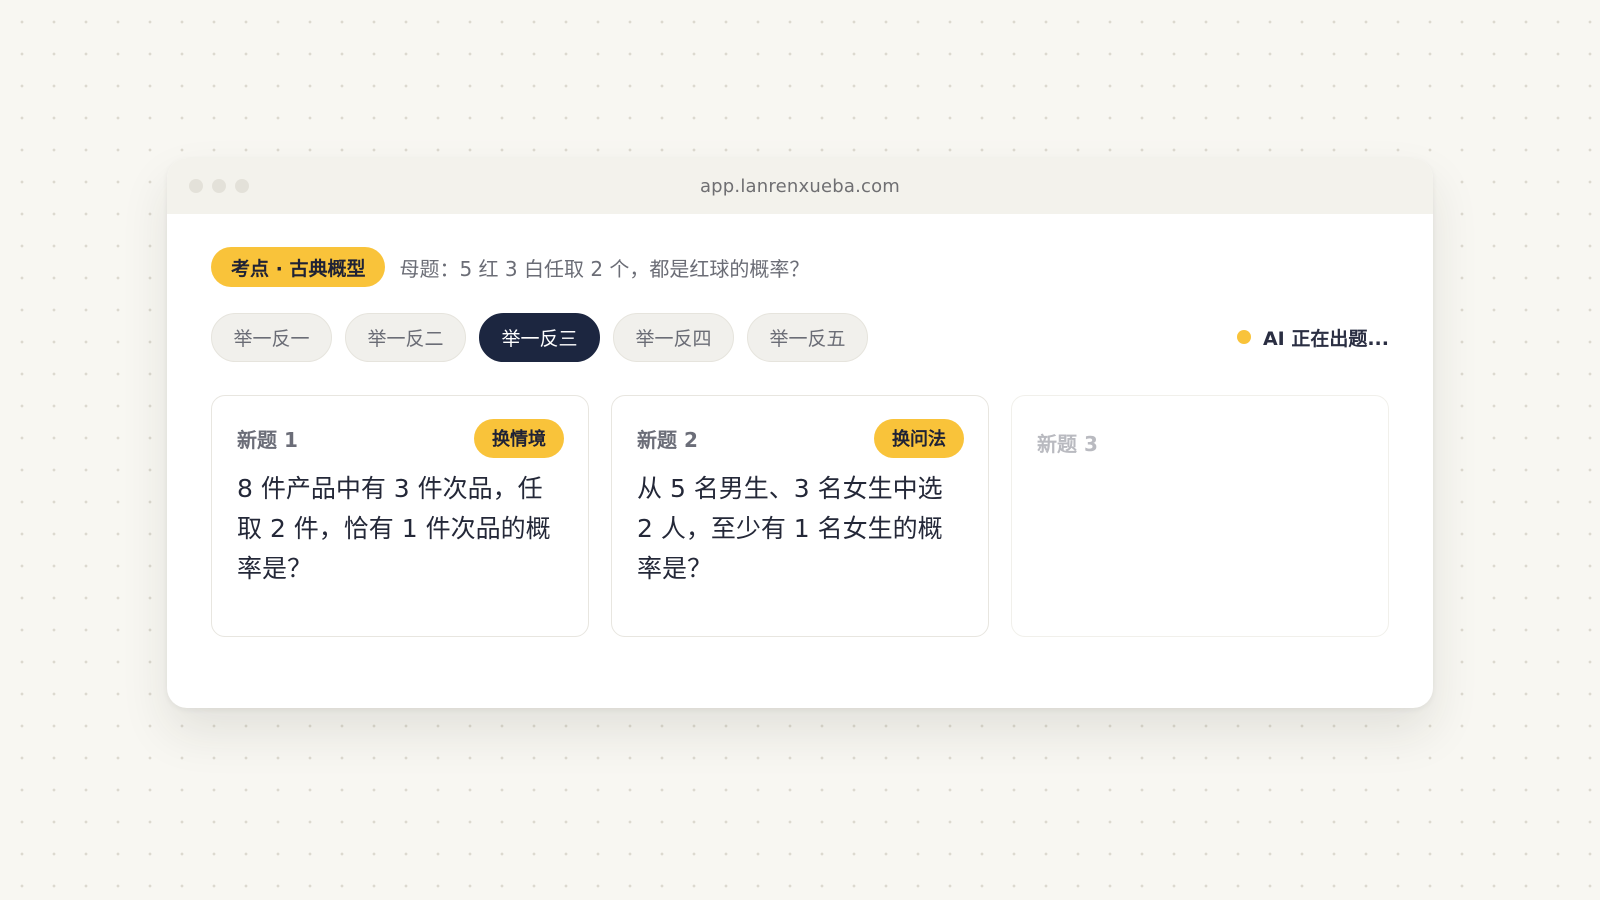 The image size is (1600, 900). I want to click on window-controls, so click(219, 186).